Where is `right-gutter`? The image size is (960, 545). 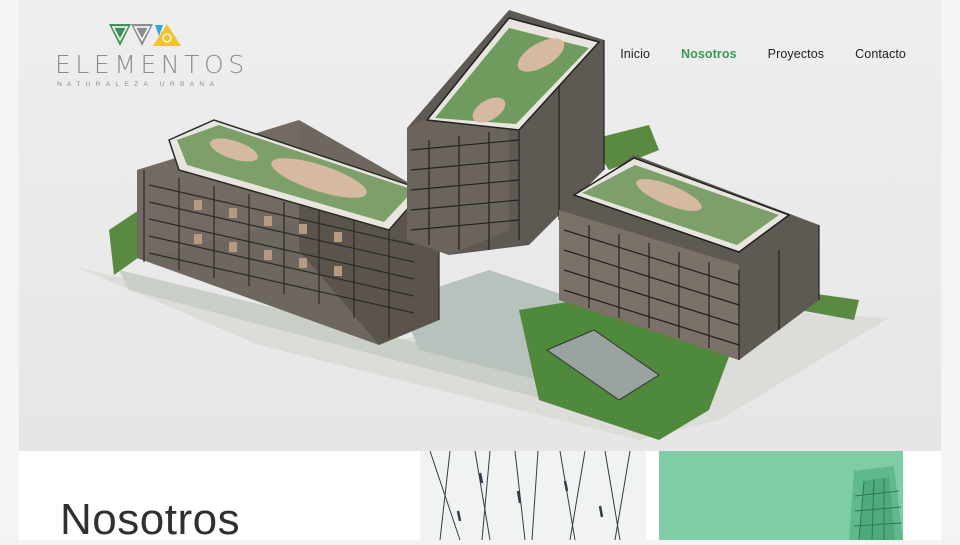 right-gutter is located at coordinates (950, 270).